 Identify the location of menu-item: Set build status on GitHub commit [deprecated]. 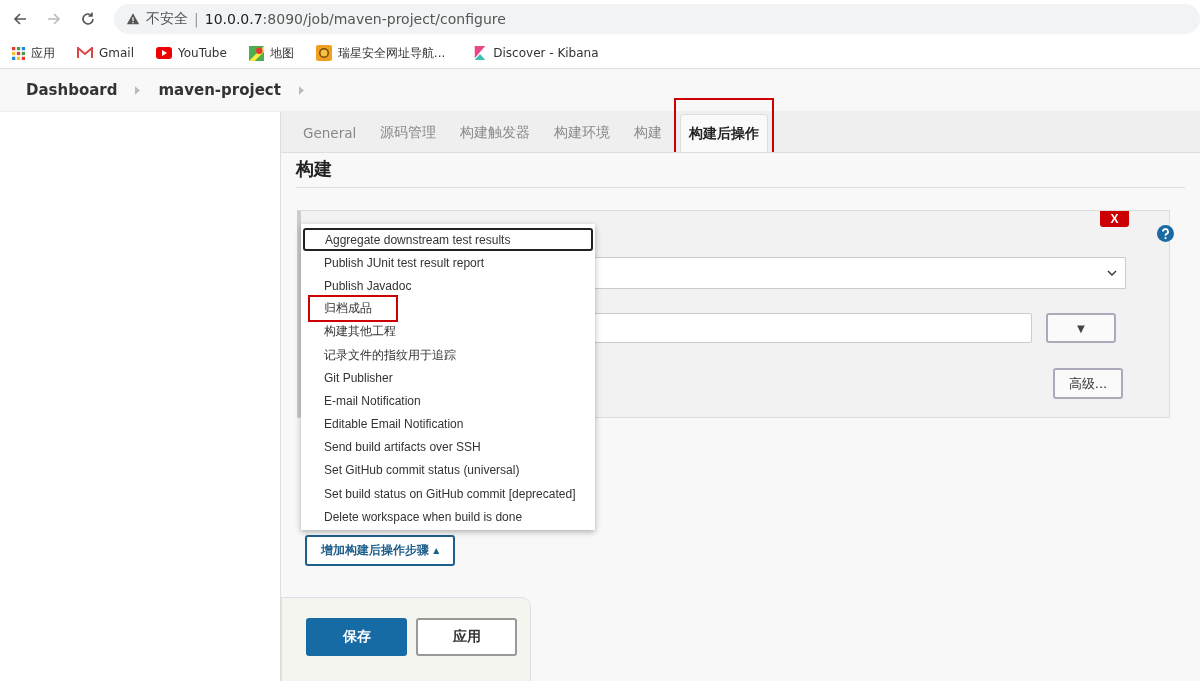
(448, 494).